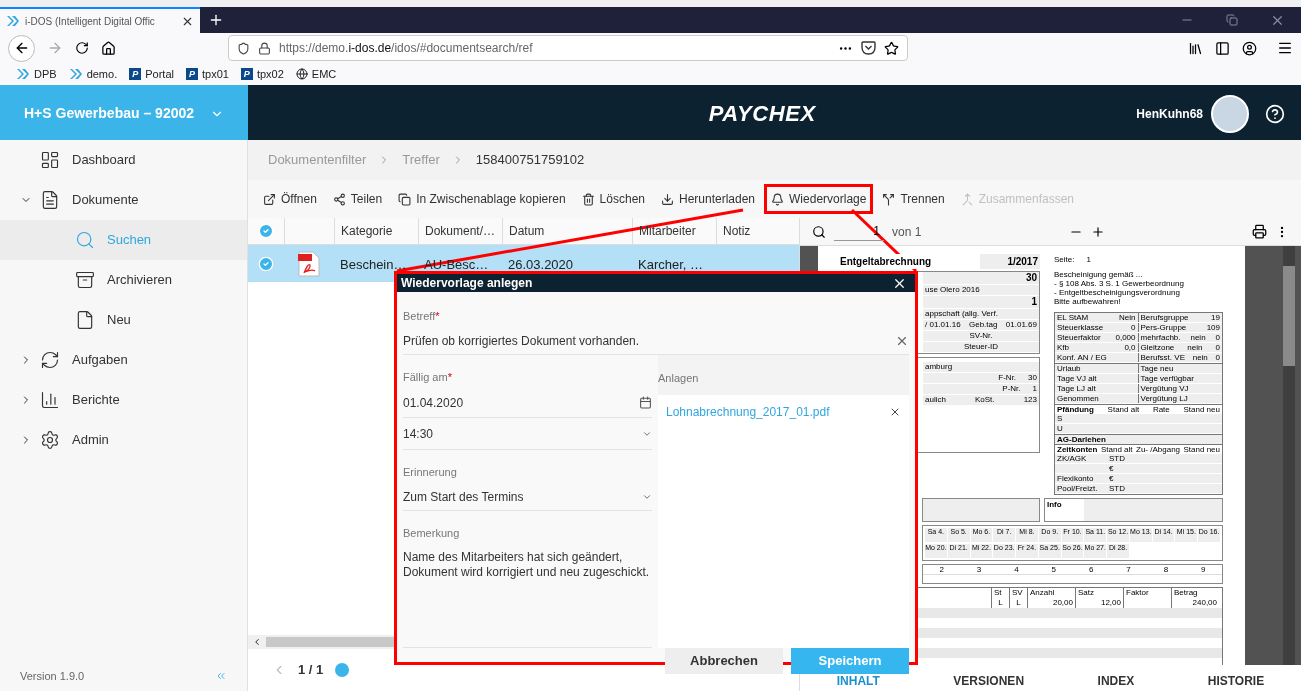 The image size is (1301, 691). Describe the element at coordinates (895, 412) in the screenshot. I see `remove-icon` at that location.